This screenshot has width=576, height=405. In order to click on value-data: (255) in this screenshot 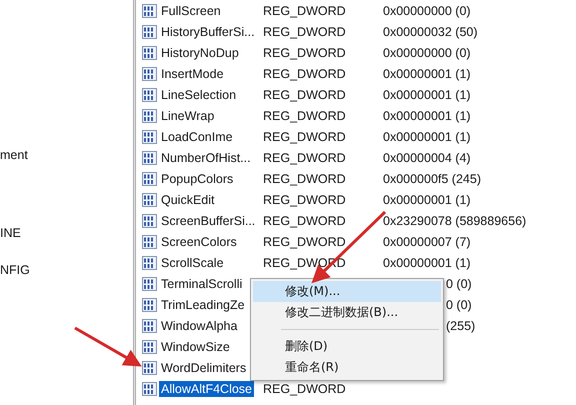, I will do `click(461, 325)`.